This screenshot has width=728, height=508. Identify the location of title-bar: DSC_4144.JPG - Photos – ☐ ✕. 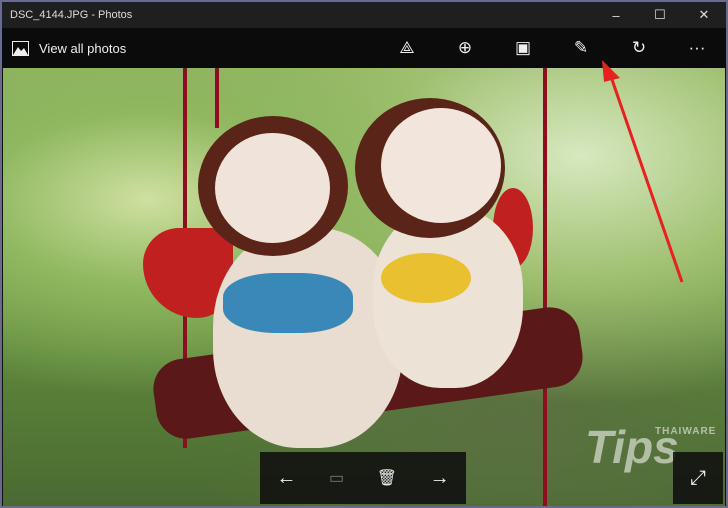
(364, 15).